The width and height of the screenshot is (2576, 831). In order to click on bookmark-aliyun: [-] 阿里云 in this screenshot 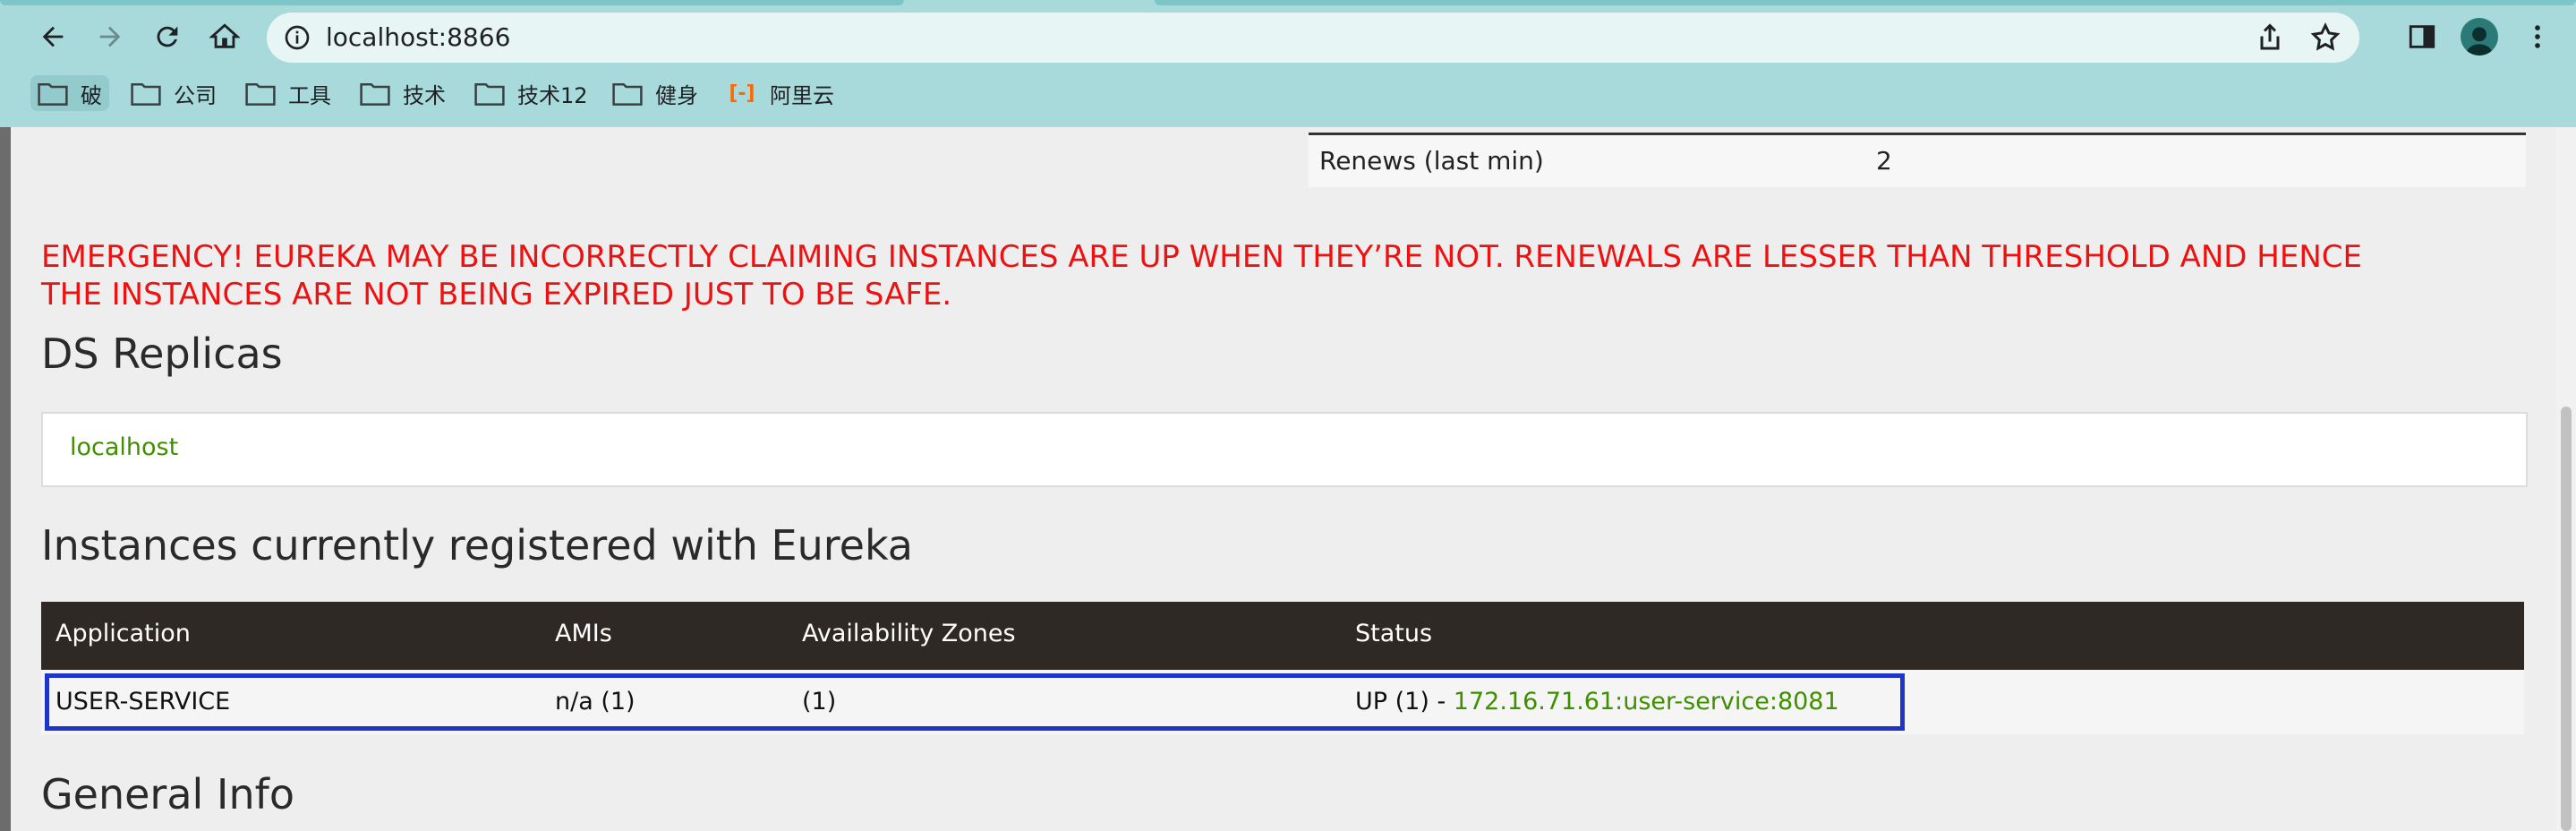, I will do `click(780, 93)`.